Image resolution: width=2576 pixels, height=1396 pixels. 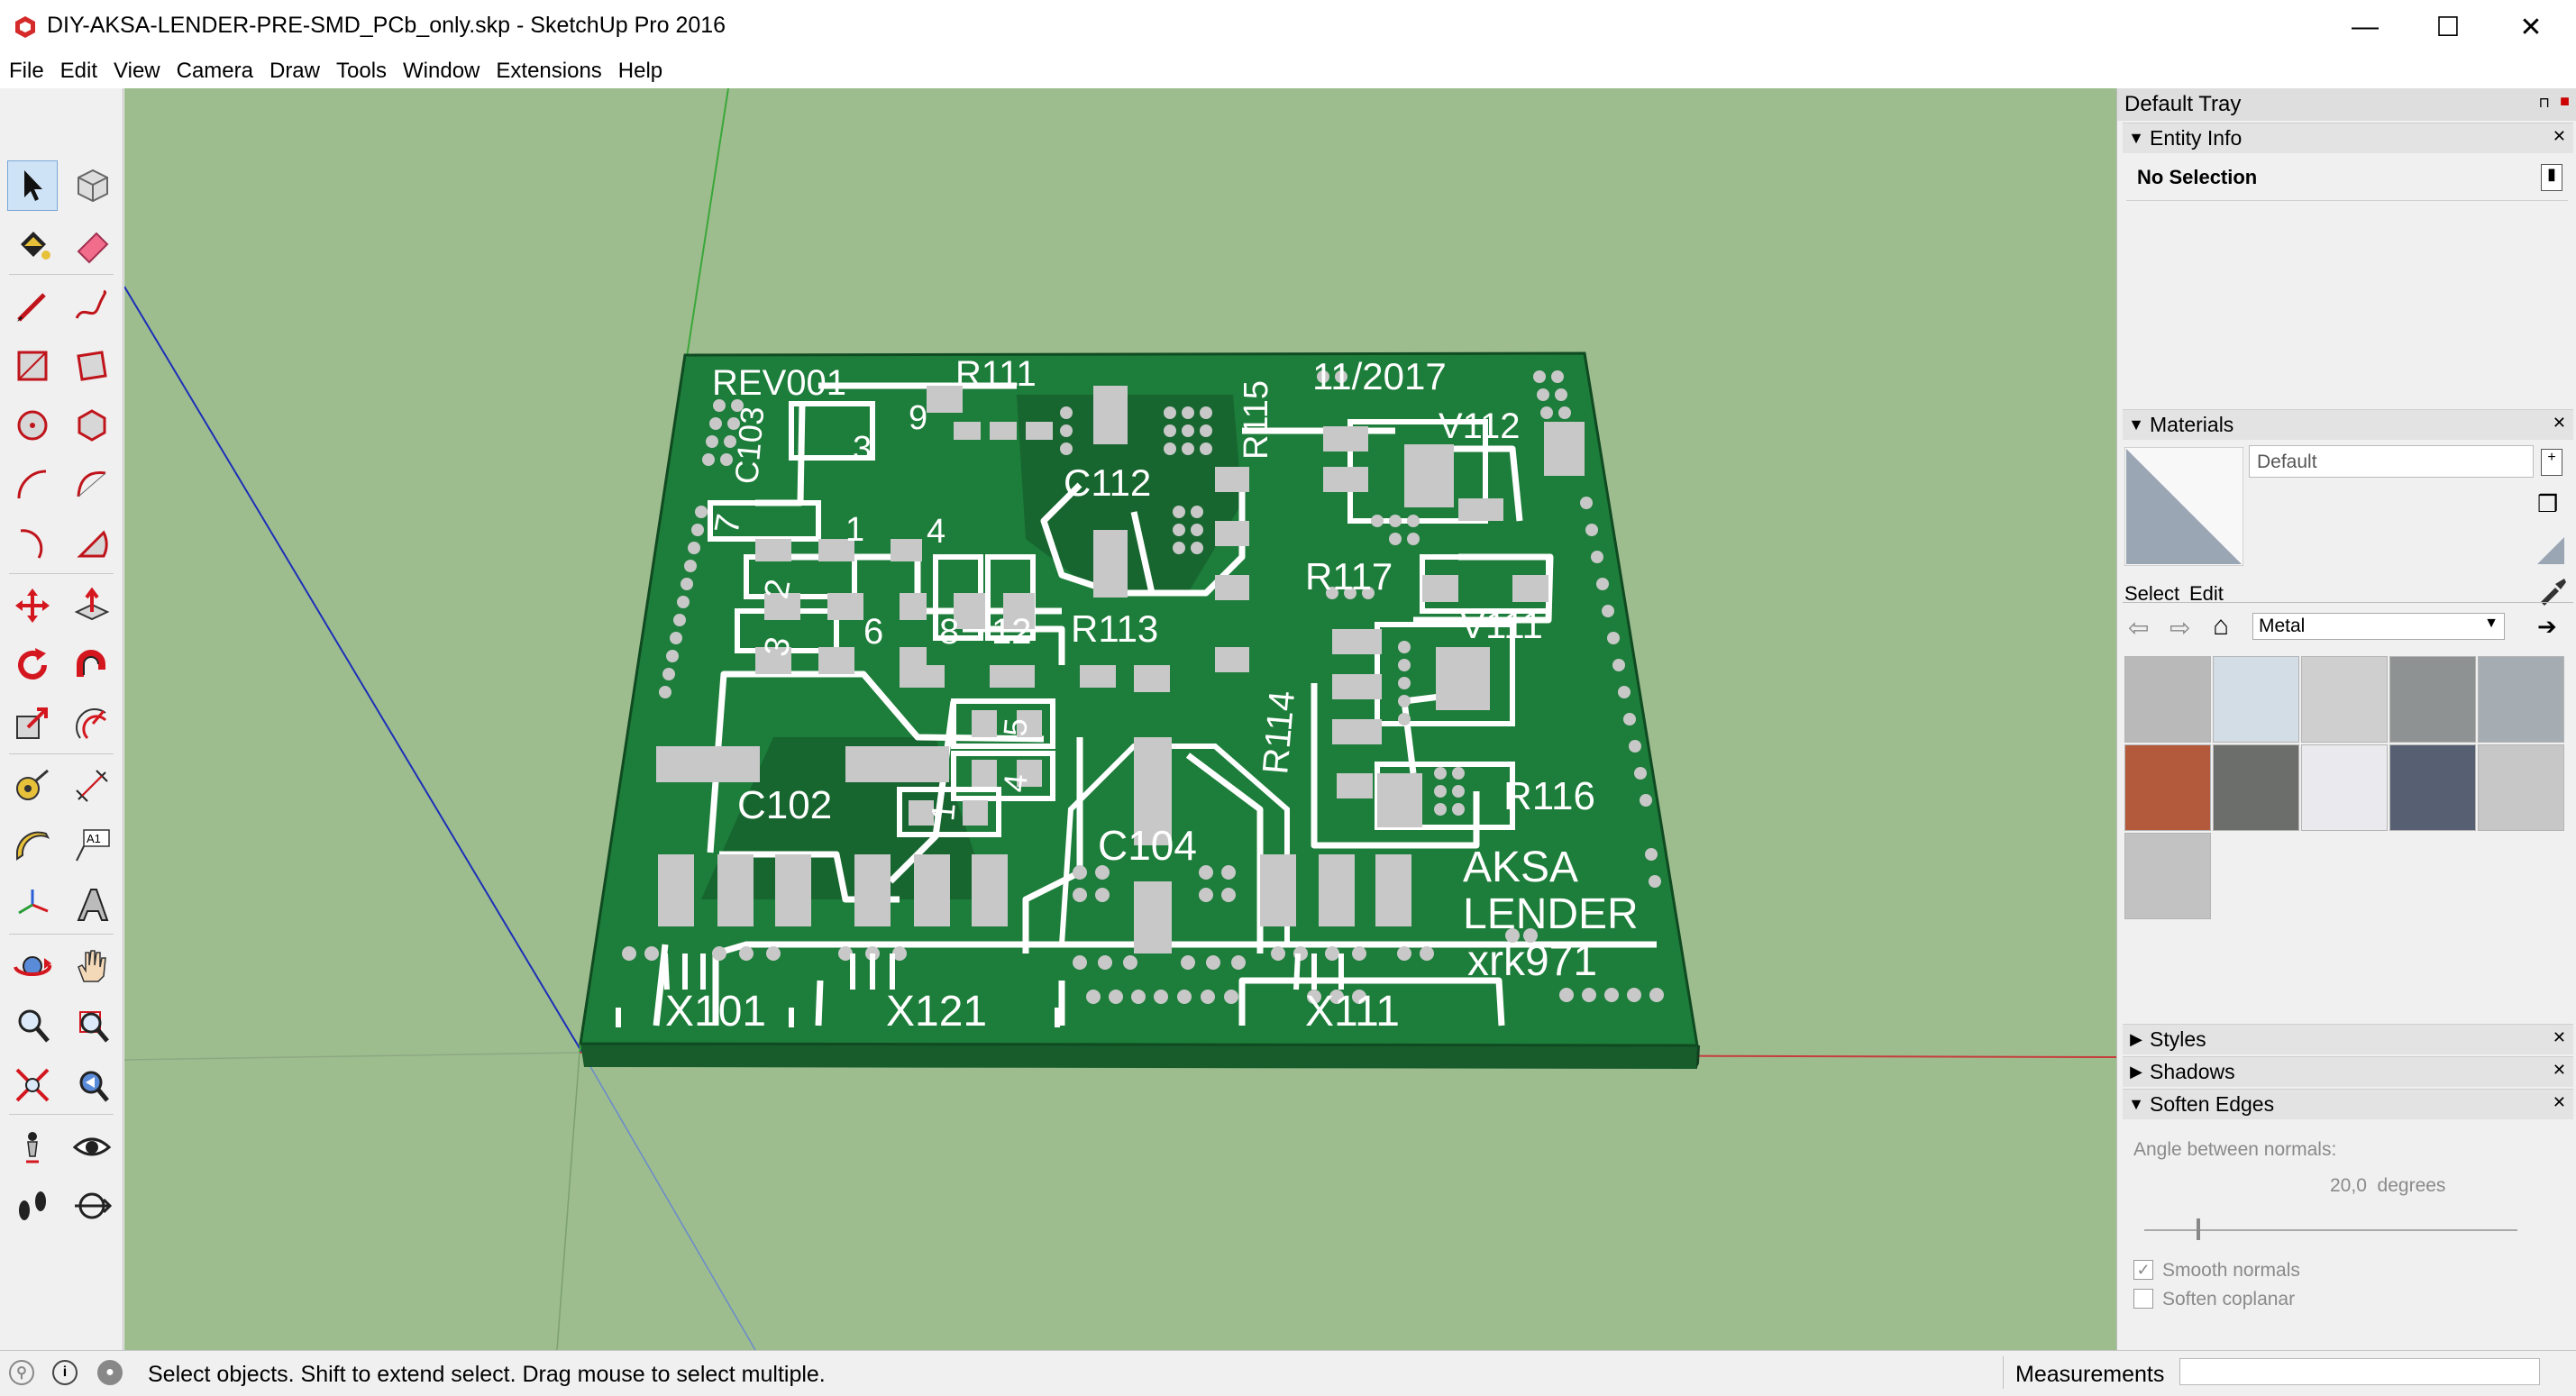 What do you see at coordinates (215, 71) in the screenshot?
I see `menu-camera: Camera` at bounding box center [215, 71].